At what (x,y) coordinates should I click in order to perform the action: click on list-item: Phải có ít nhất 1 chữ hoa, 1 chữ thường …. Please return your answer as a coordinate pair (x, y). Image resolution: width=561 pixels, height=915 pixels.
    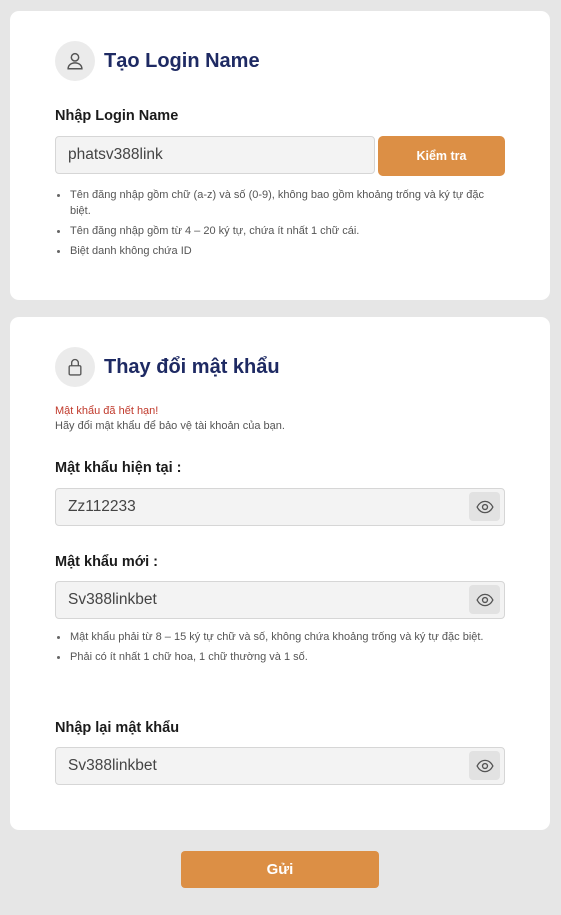
    Looking at the image, I should click on (280, 657).